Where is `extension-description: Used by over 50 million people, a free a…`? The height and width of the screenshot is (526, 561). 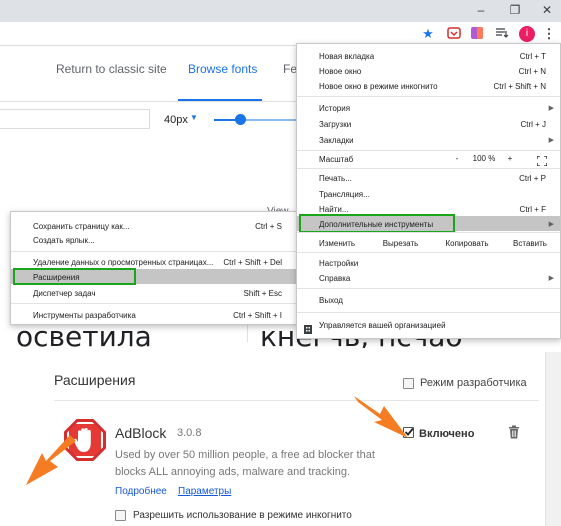 extension-description: Used by over 50 million people, a free a… is located at coordinates (245, 463).